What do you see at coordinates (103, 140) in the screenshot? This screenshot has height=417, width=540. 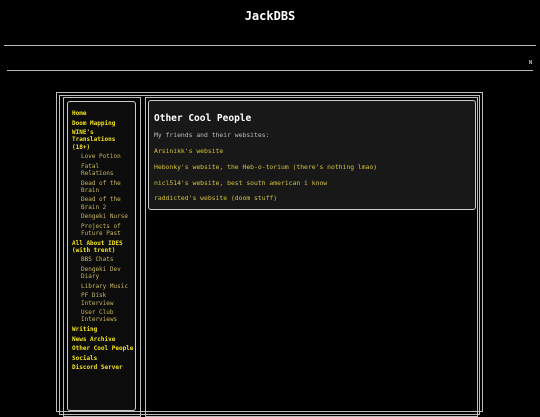 I see `nav-link: WINE's Translations (18+)` at bounding box center [103, 140].